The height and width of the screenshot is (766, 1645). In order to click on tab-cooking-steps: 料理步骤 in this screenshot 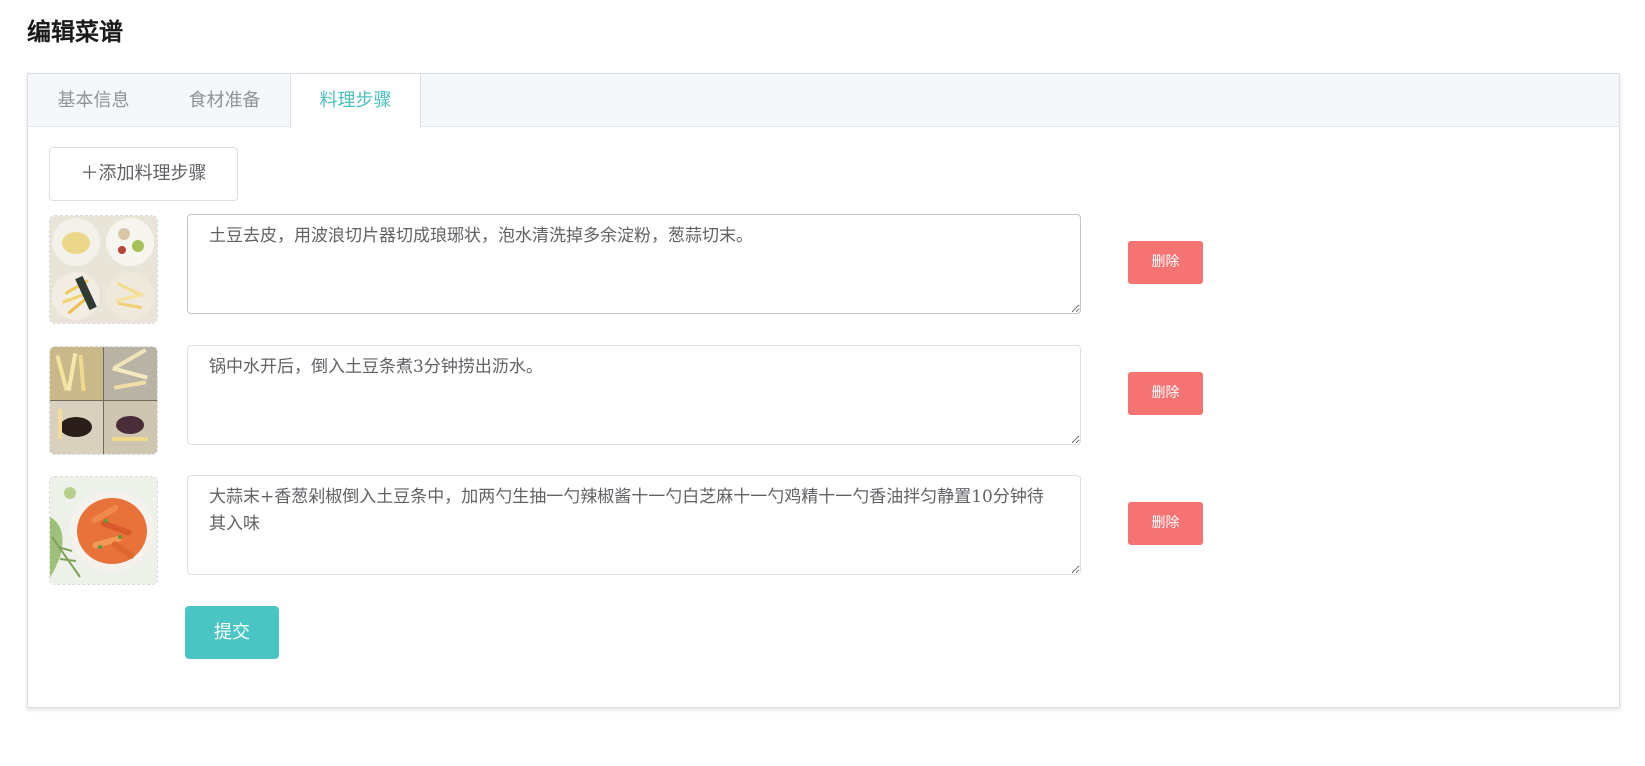, I will do `click(355, 101)`.